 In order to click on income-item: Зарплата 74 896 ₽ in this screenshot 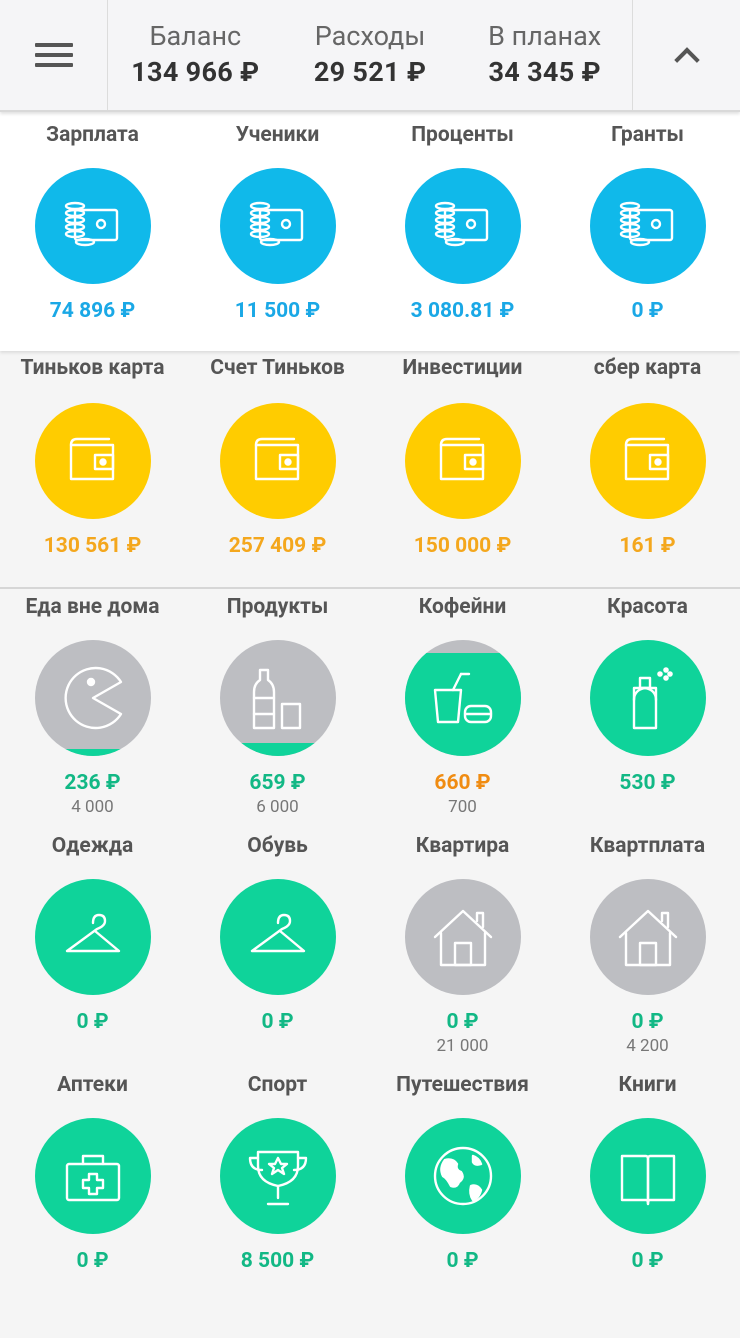, I will do `click(92, 223)`.